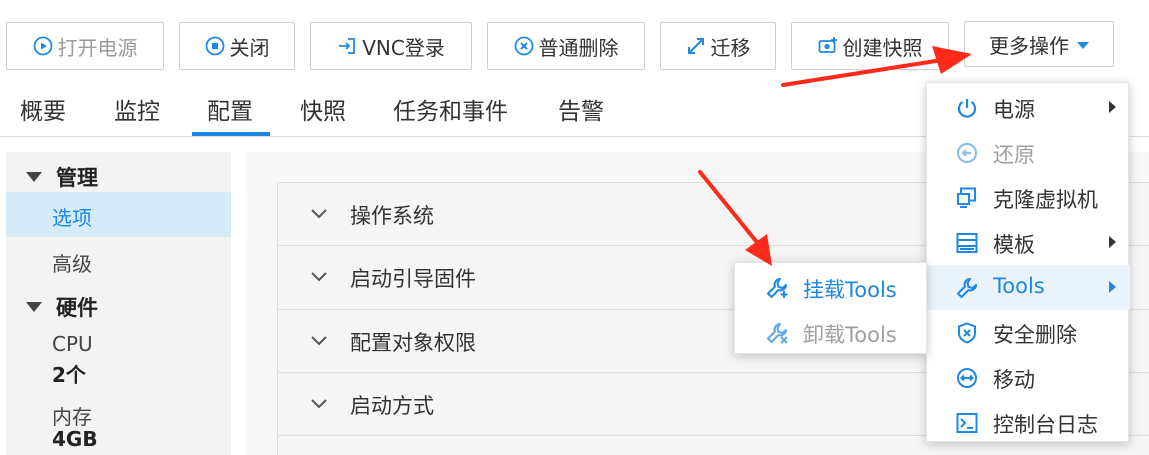  I want to click on tab-alarms: 告警, so click(581, 109).